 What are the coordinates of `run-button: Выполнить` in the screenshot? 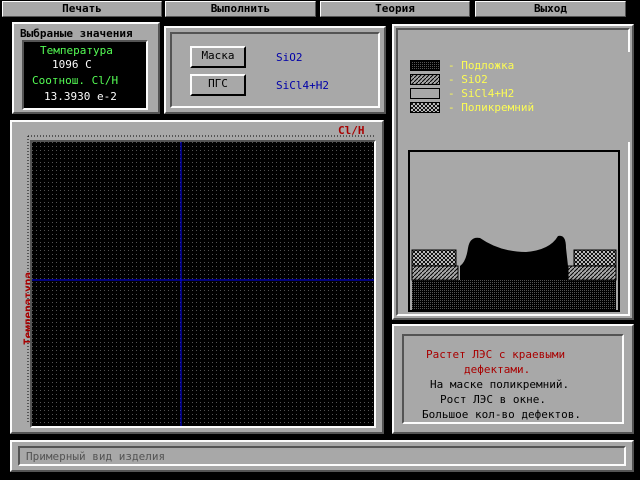 It's located at (240, 9).